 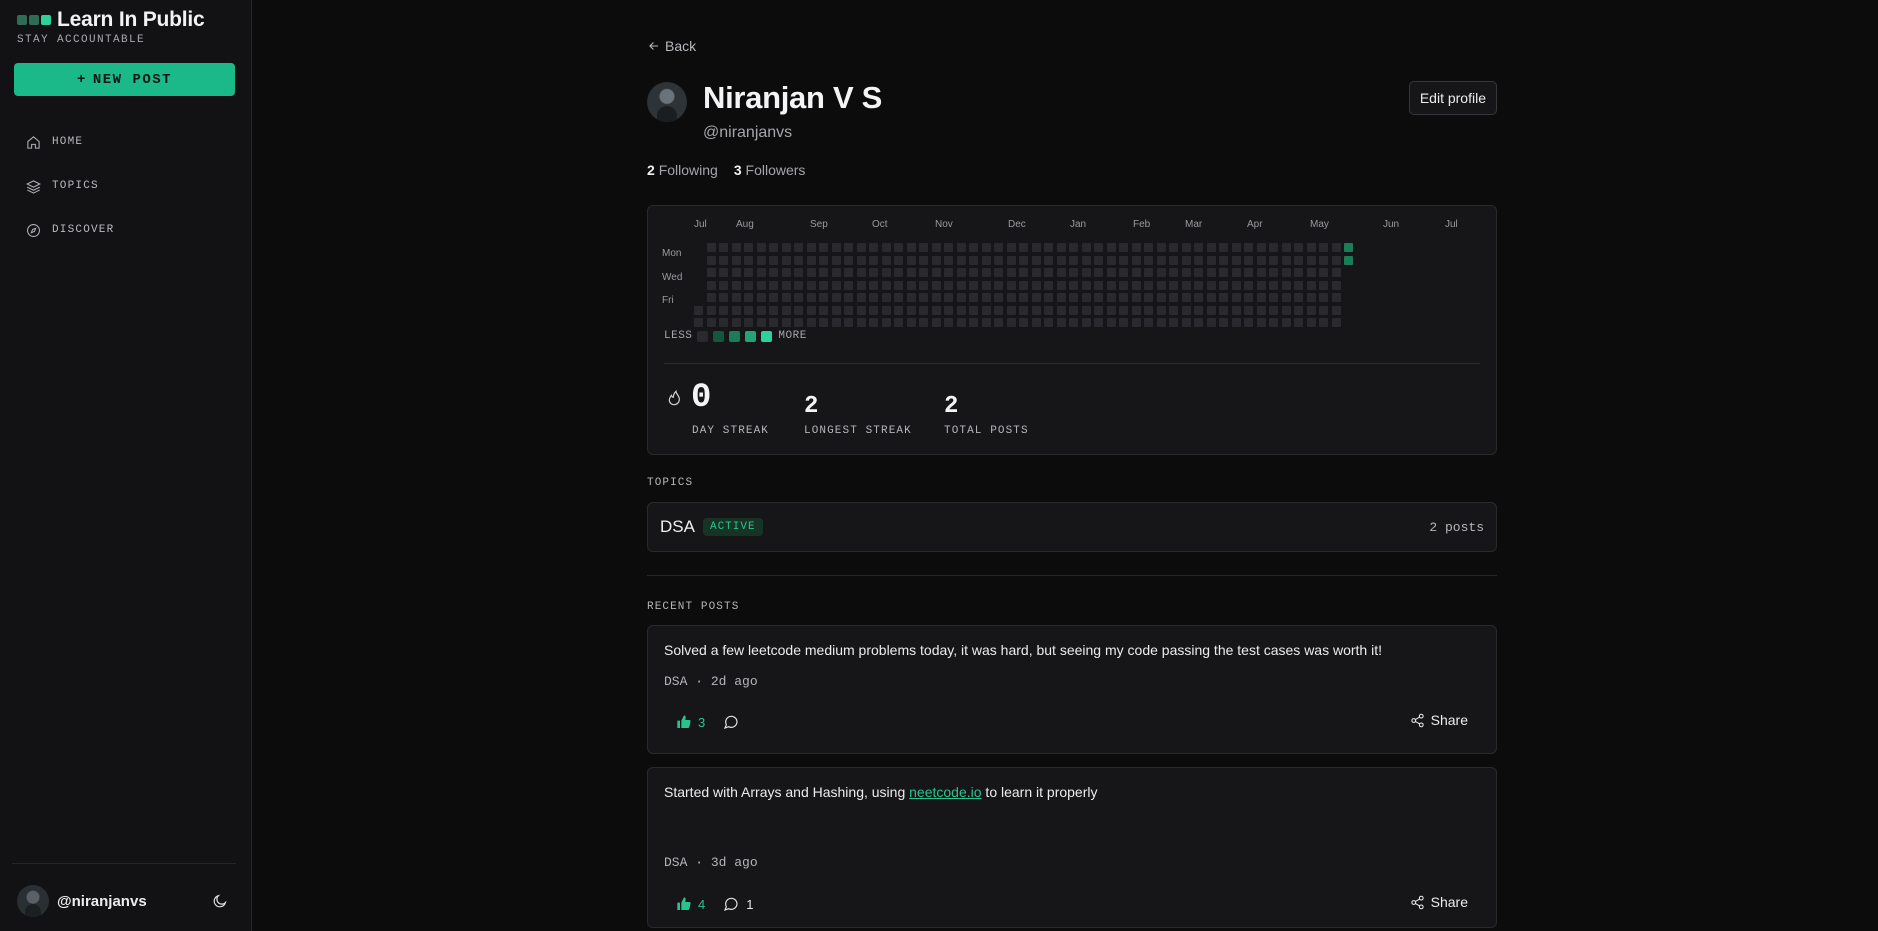 What do you see at coordinates (124, 142) in the screenshot?
I see `sidebar-item-home: HOME` at bounding box center [124, 142].